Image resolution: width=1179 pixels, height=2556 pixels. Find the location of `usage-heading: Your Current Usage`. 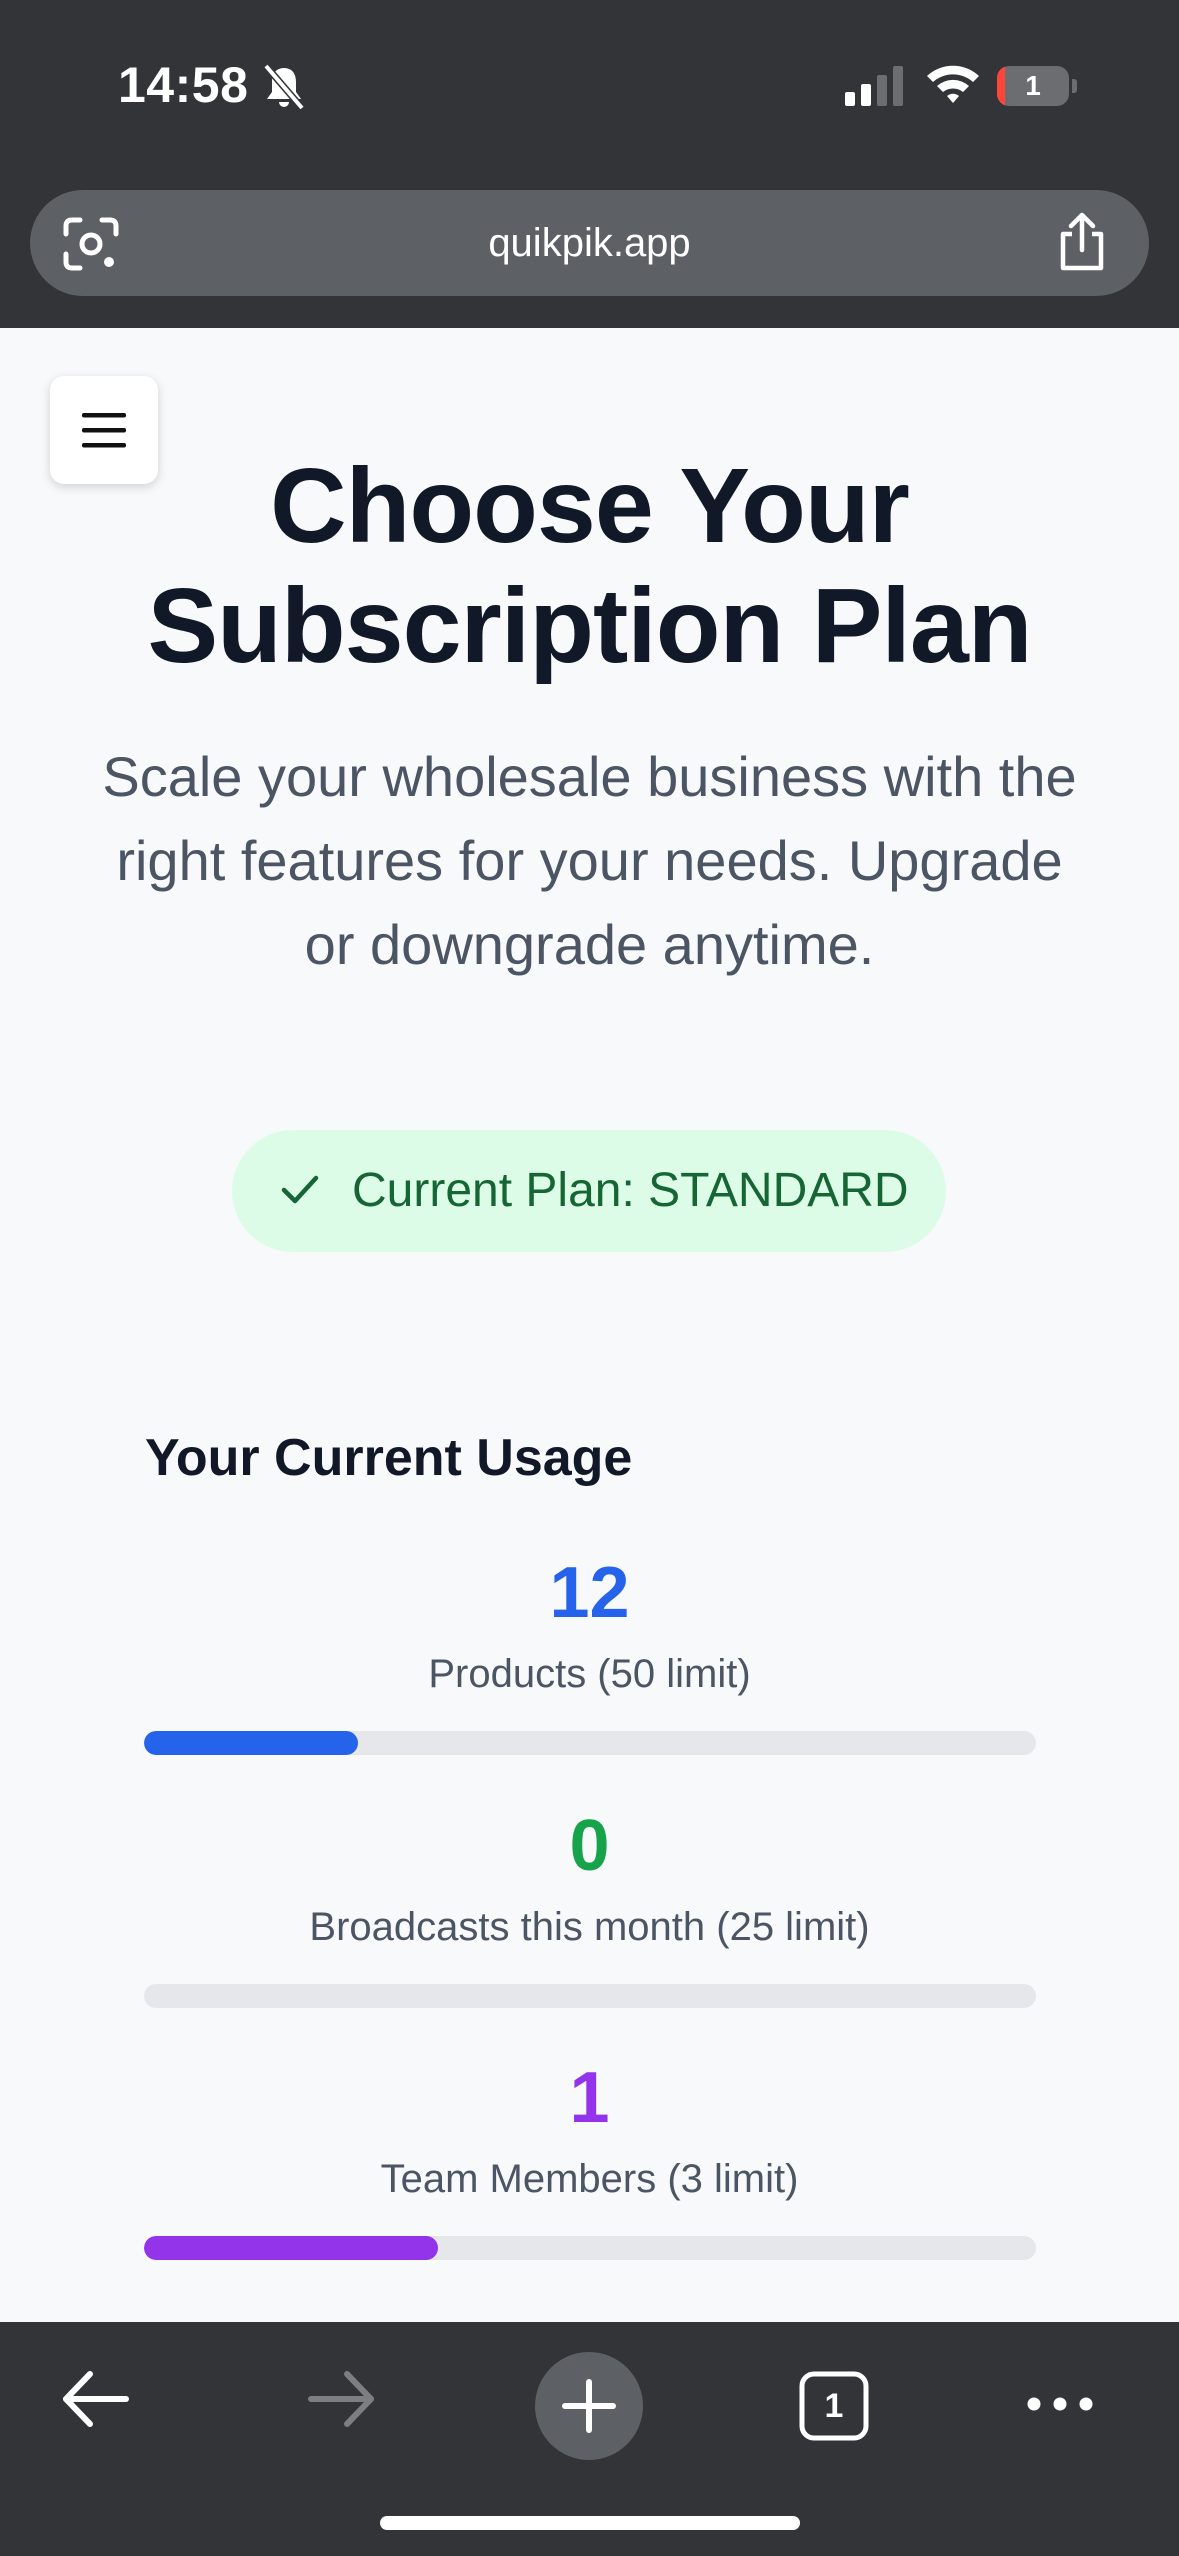

usage-heading: Your Current Usage is located at coordinates (389, 1458).